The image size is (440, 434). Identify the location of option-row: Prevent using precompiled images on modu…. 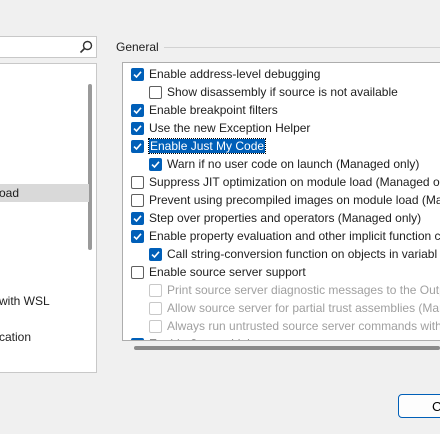
(285, 200).